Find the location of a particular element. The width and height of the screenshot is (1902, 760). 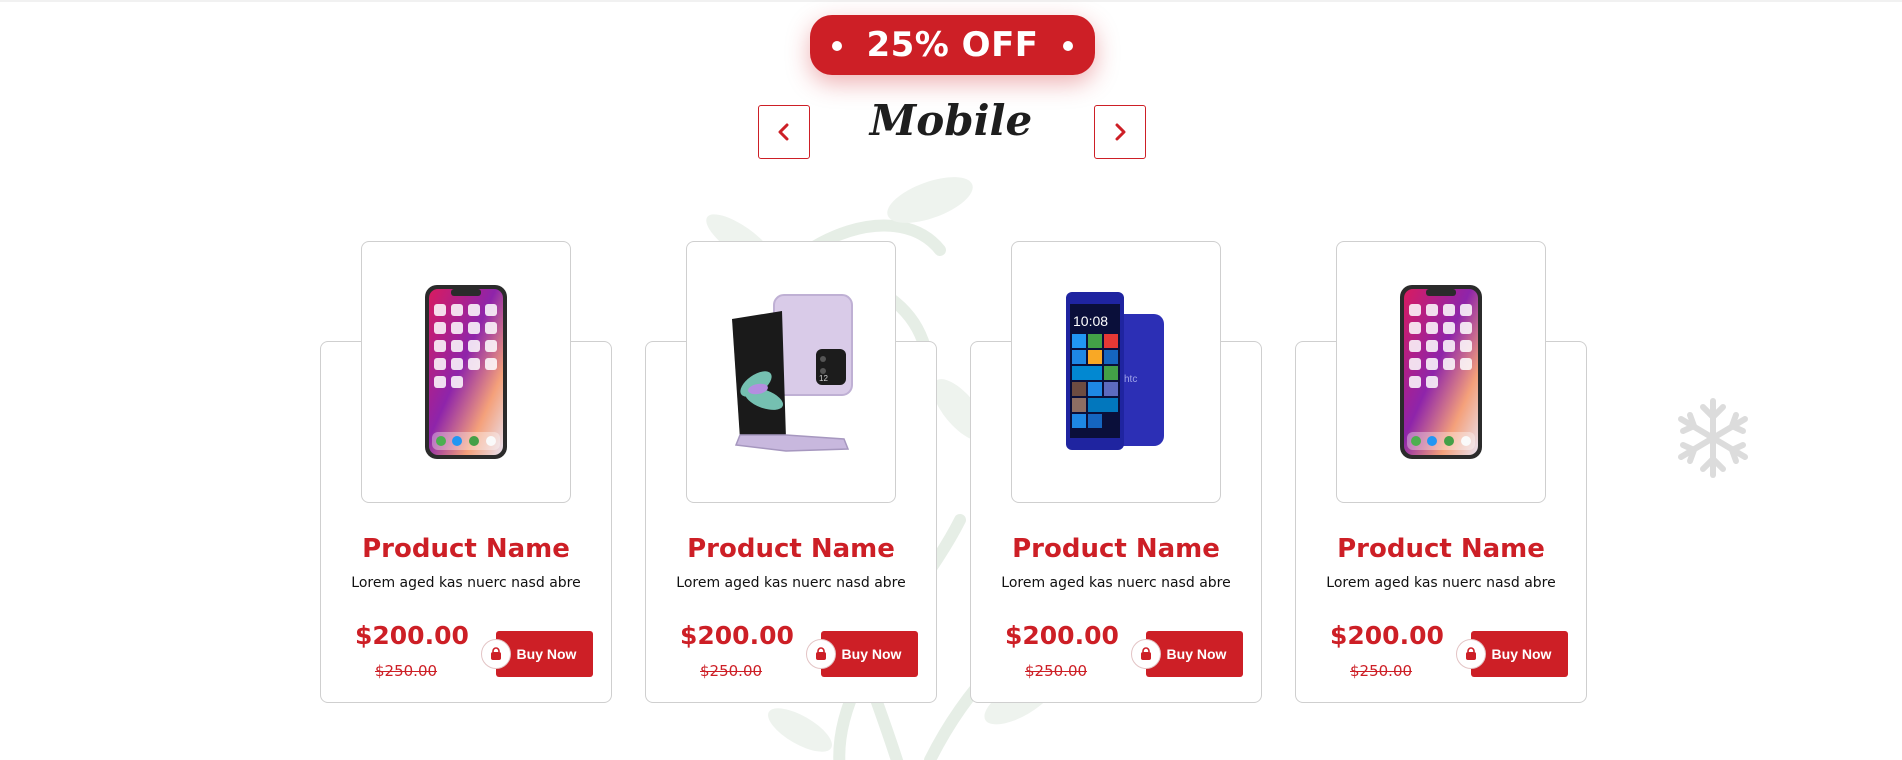

prev-category-button is located at coordinates (784, 132).